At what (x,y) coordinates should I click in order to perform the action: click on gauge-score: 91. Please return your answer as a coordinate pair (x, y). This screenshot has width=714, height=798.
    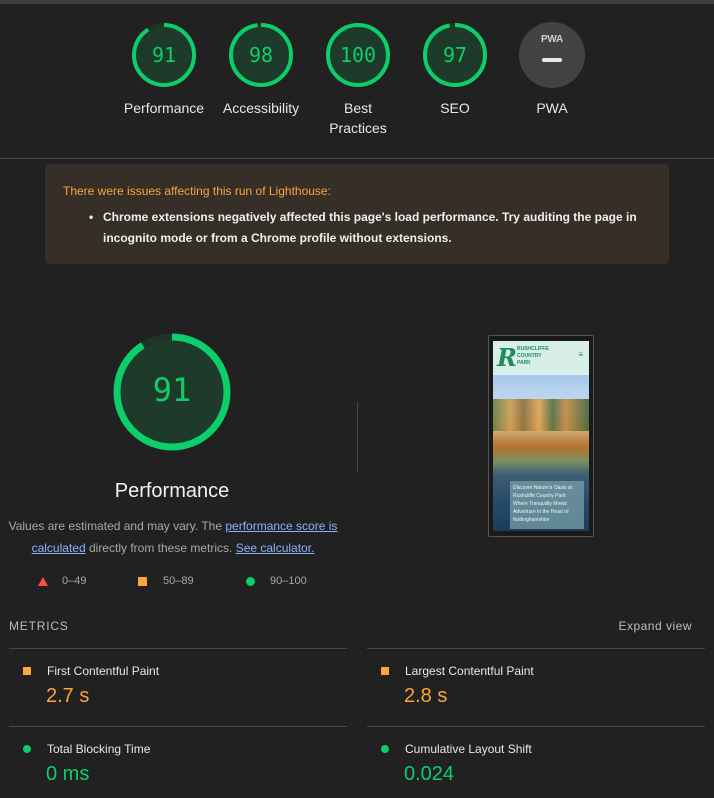
    Looking at the image, I should click on (164, 55).